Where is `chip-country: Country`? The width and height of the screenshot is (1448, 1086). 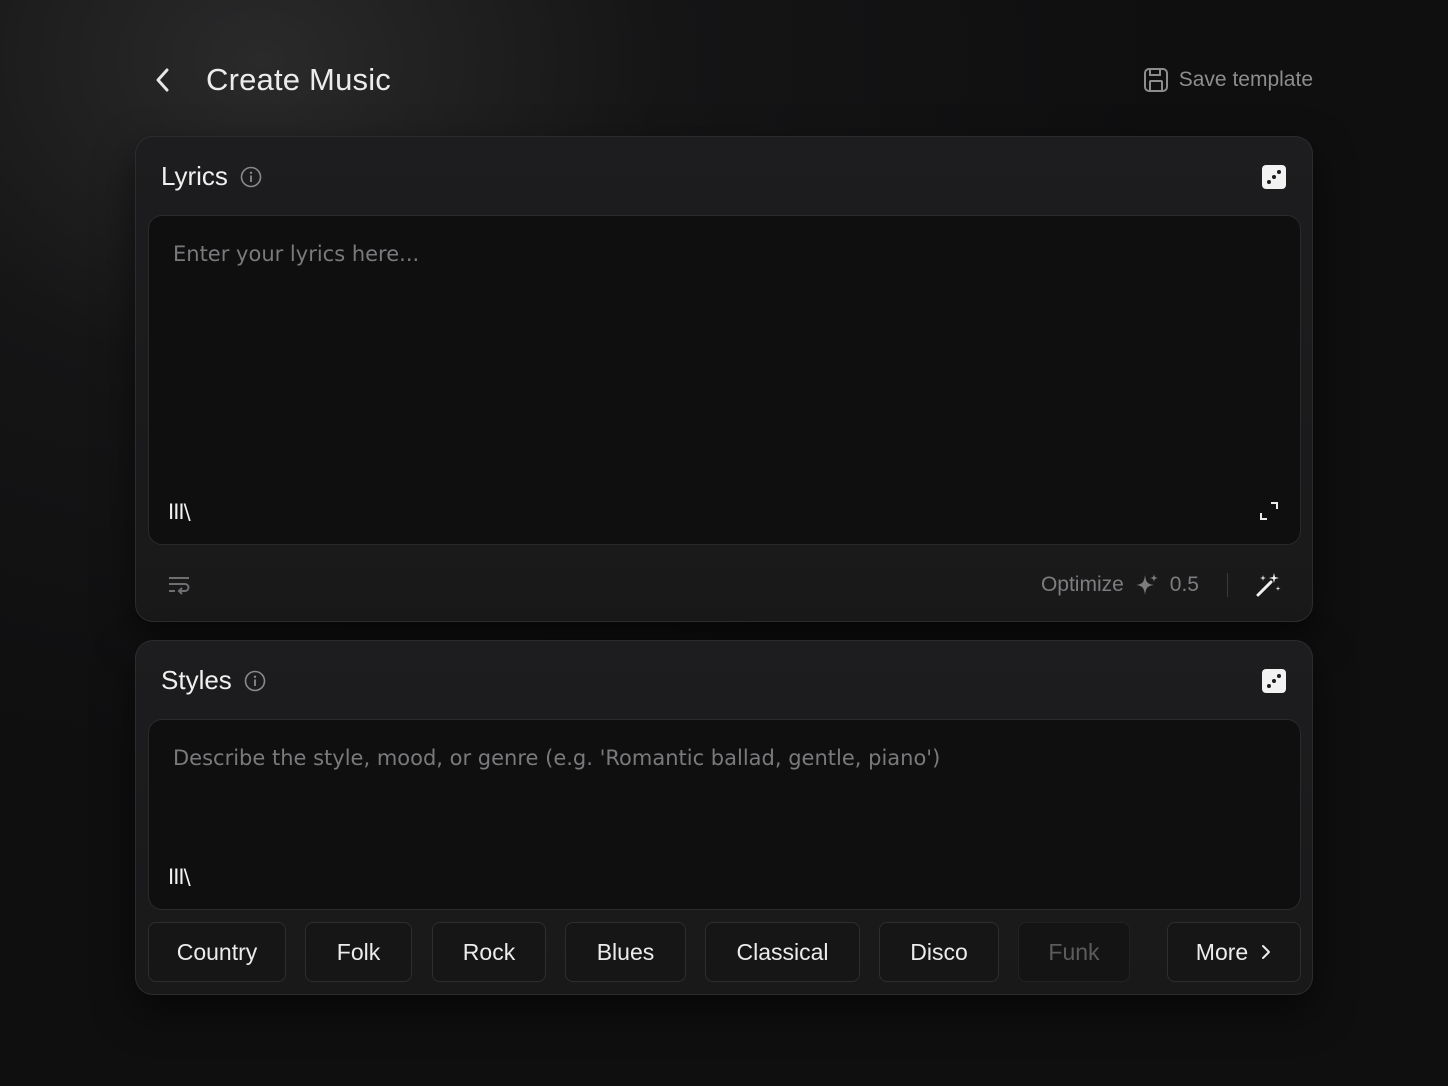 chip-country: Country is located at coordinates (217, 952).